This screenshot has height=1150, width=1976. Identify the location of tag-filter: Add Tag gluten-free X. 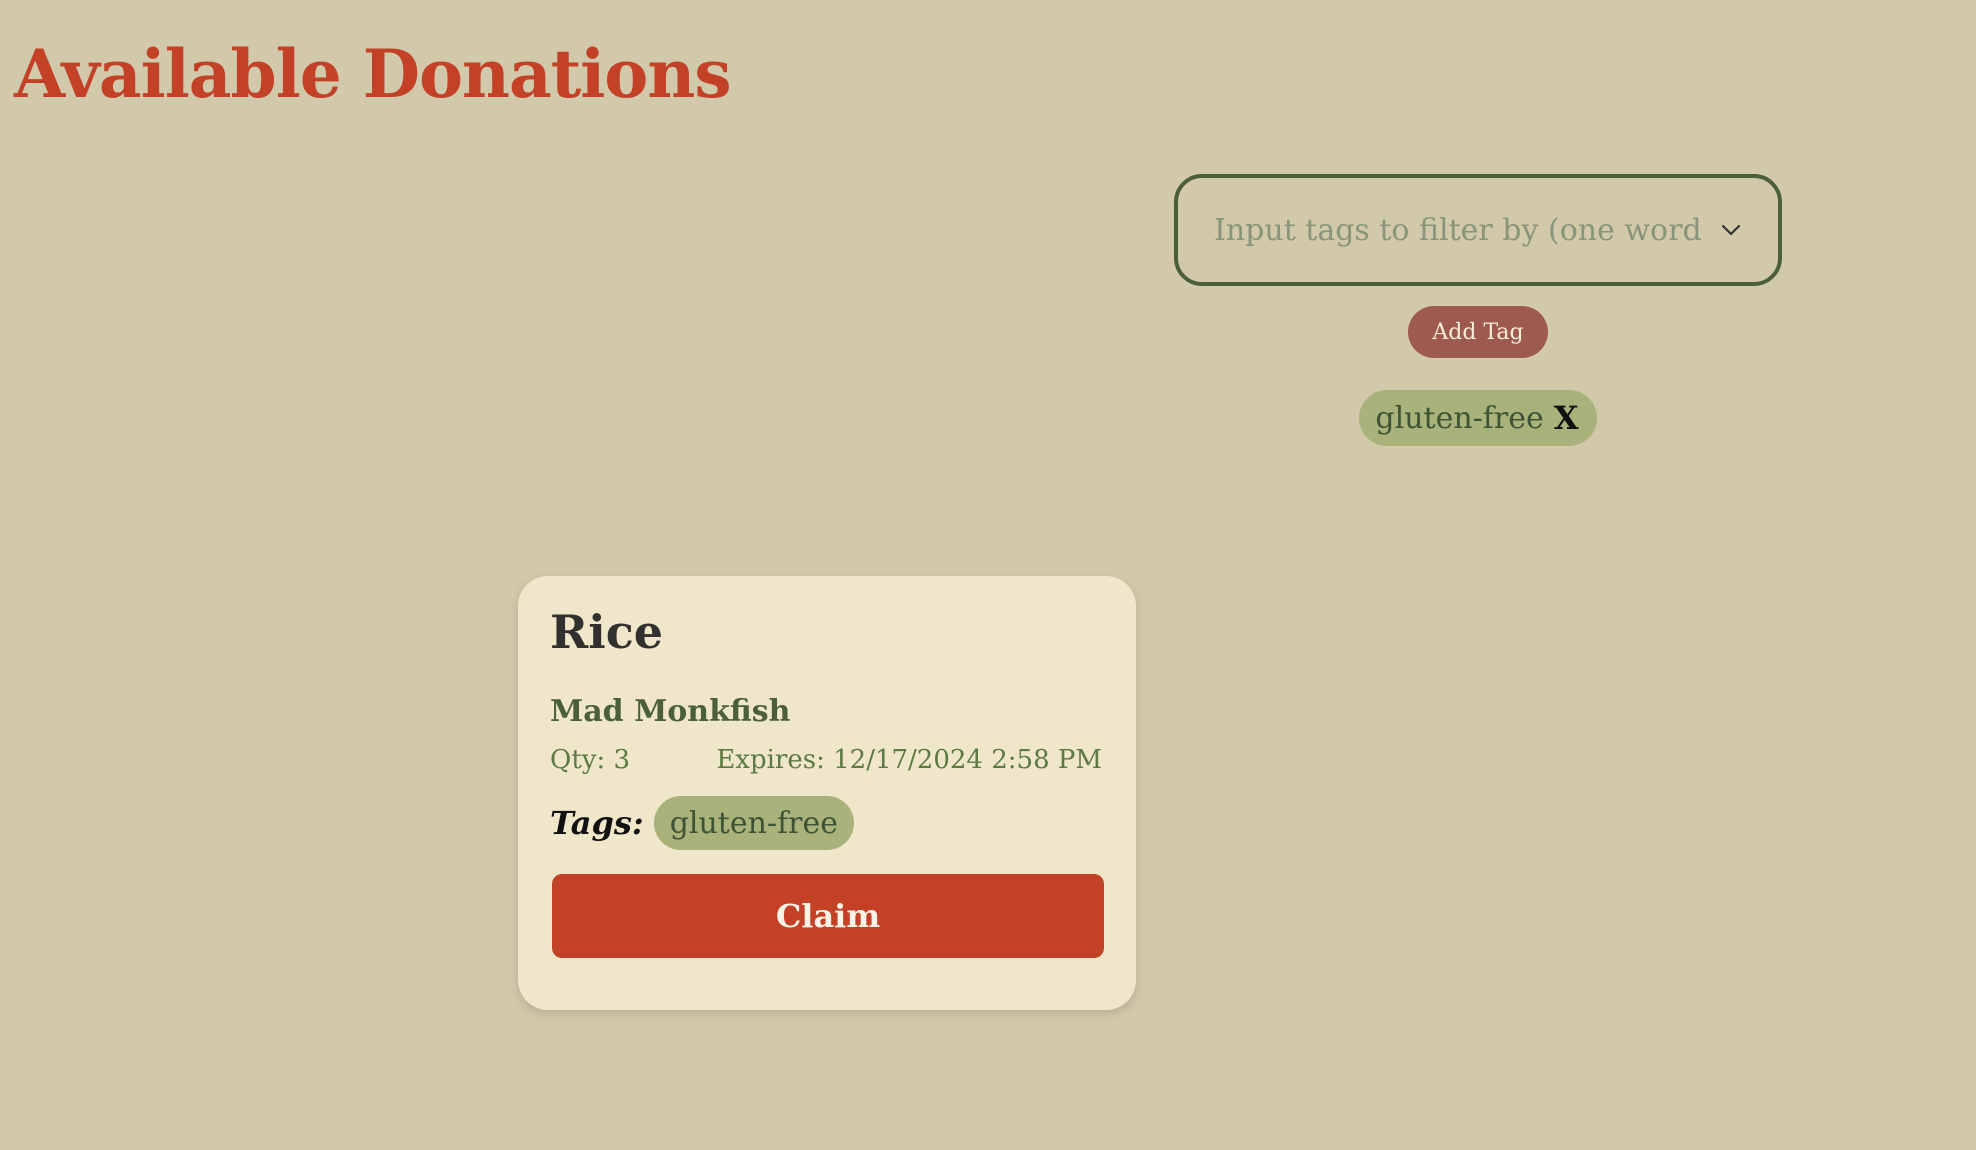
(1478, 310).